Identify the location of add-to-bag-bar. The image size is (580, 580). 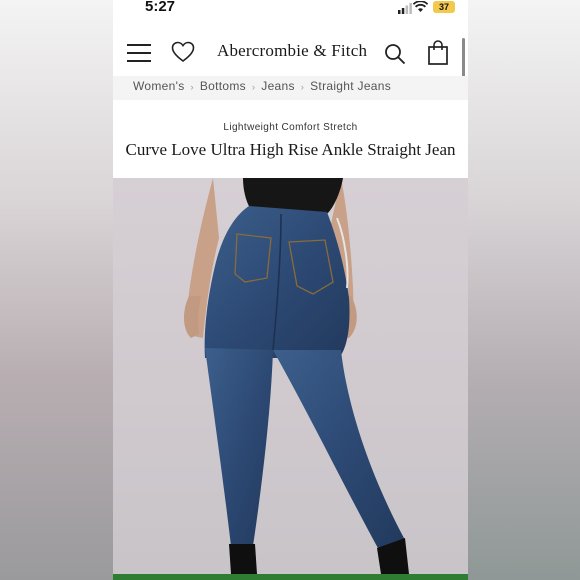
(290, 577).